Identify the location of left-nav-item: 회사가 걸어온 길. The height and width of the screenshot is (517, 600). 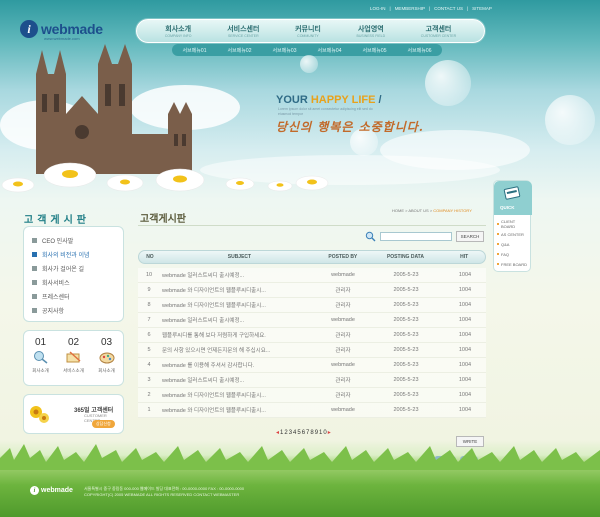
(73, 268).